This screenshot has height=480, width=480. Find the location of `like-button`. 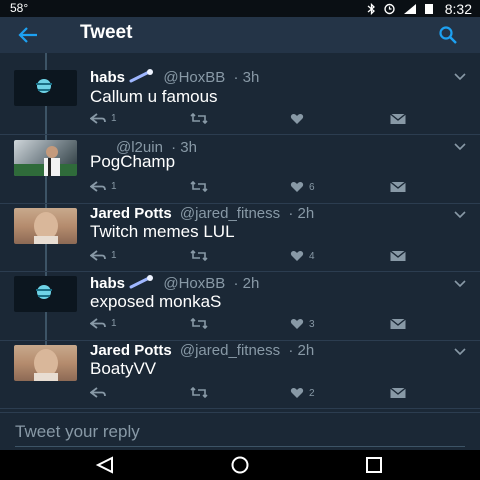

like-button is located at coordinates (299, 119).